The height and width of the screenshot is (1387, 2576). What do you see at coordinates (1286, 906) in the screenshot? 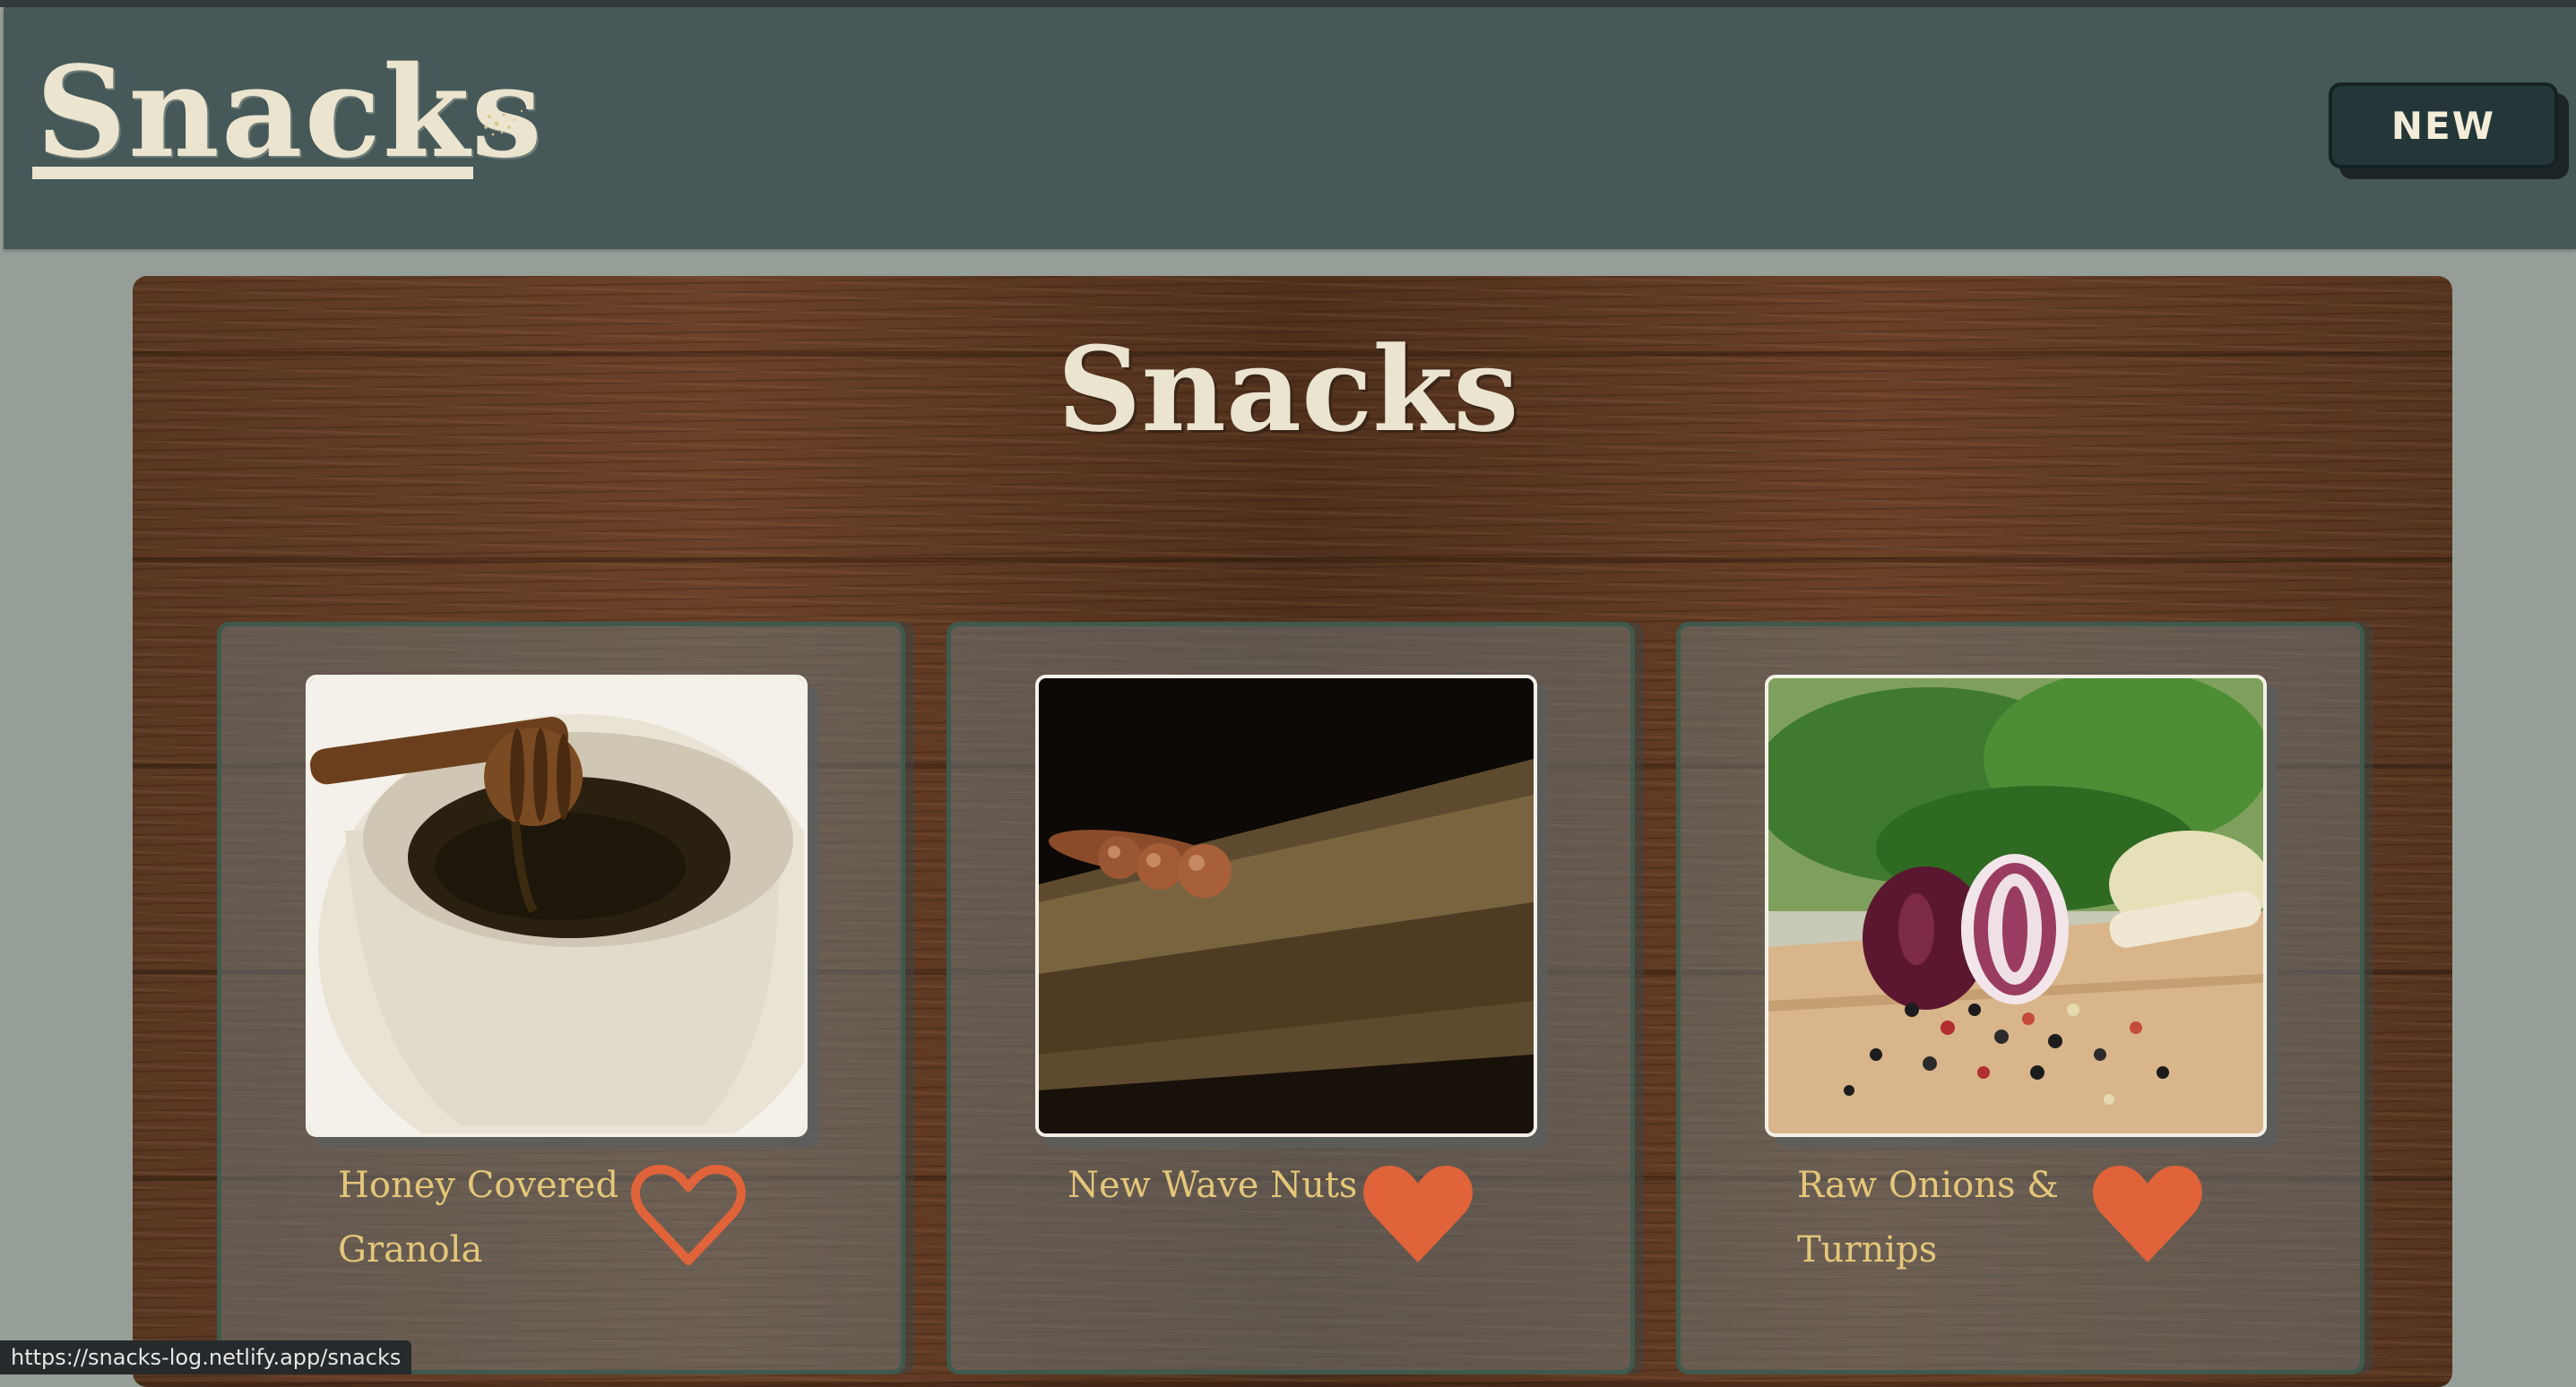
I see `nuts-on-wood-photo` at bounding box center [1286, 906].